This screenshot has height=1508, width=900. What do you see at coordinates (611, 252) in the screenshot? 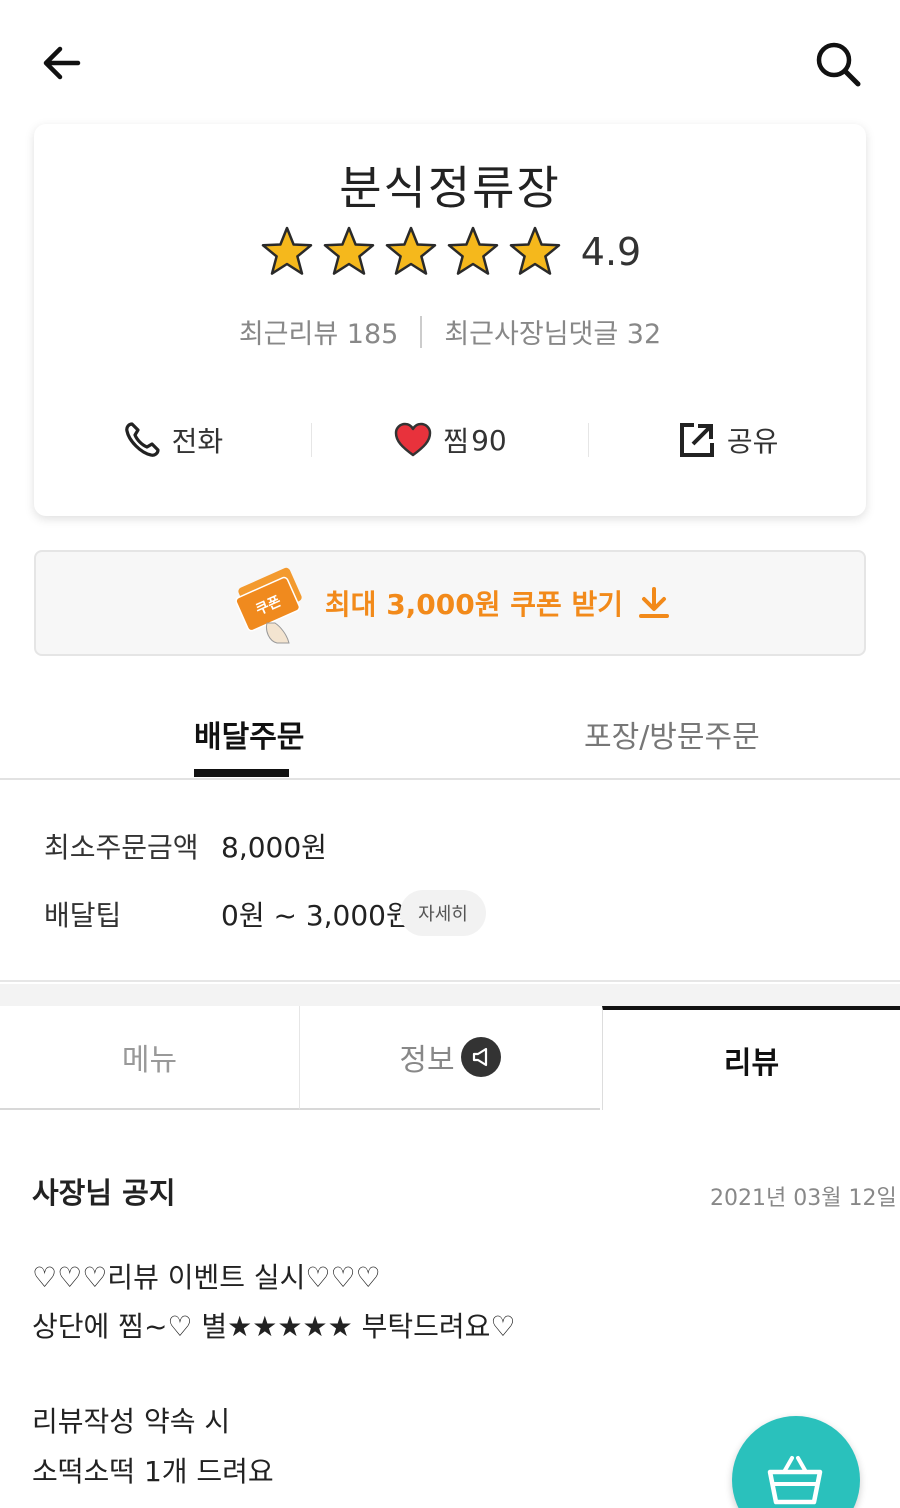
I see `rating-value: 4.9` at bounding box center [611, 252].